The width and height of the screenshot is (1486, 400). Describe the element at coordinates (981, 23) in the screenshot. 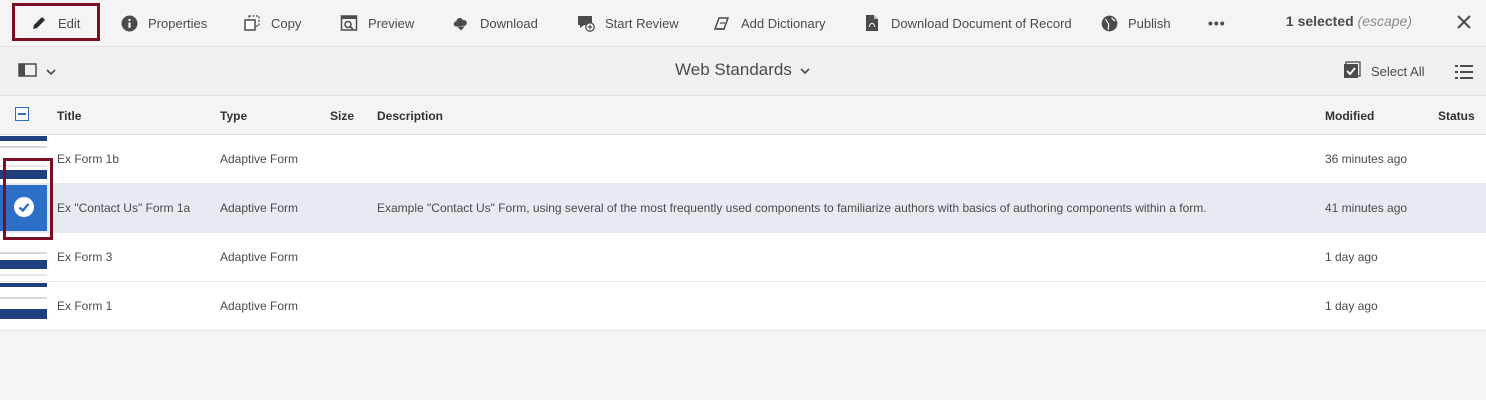

I see `download-dor-label: Download Document of Record` at that location.